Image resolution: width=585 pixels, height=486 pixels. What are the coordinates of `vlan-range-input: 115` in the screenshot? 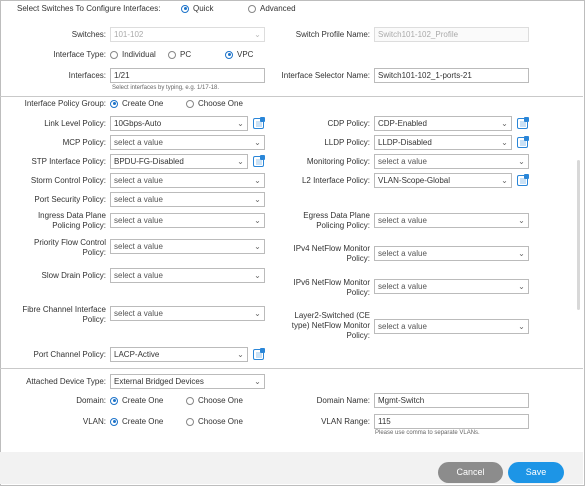 It's located at (451, 421).